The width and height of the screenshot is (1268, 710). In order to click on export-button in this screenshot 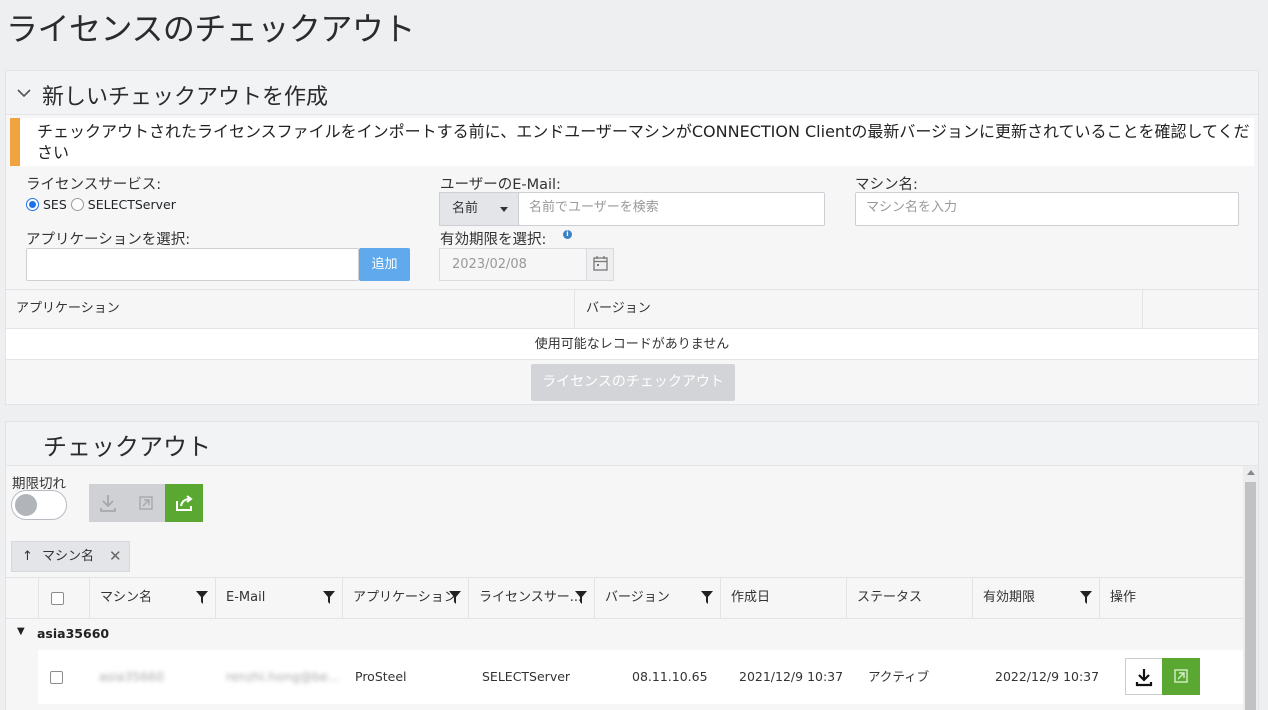, I will do `click(184, 503)`.